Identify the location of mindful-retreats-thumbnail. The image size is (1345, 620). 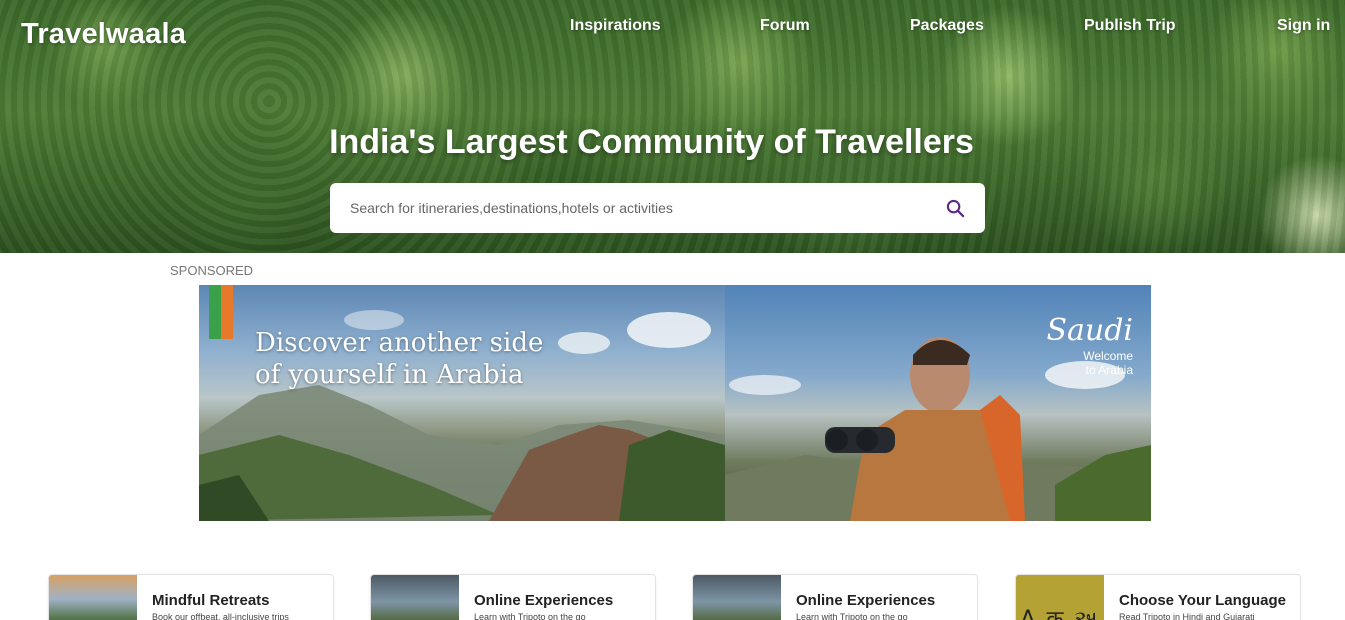
(93, 597).